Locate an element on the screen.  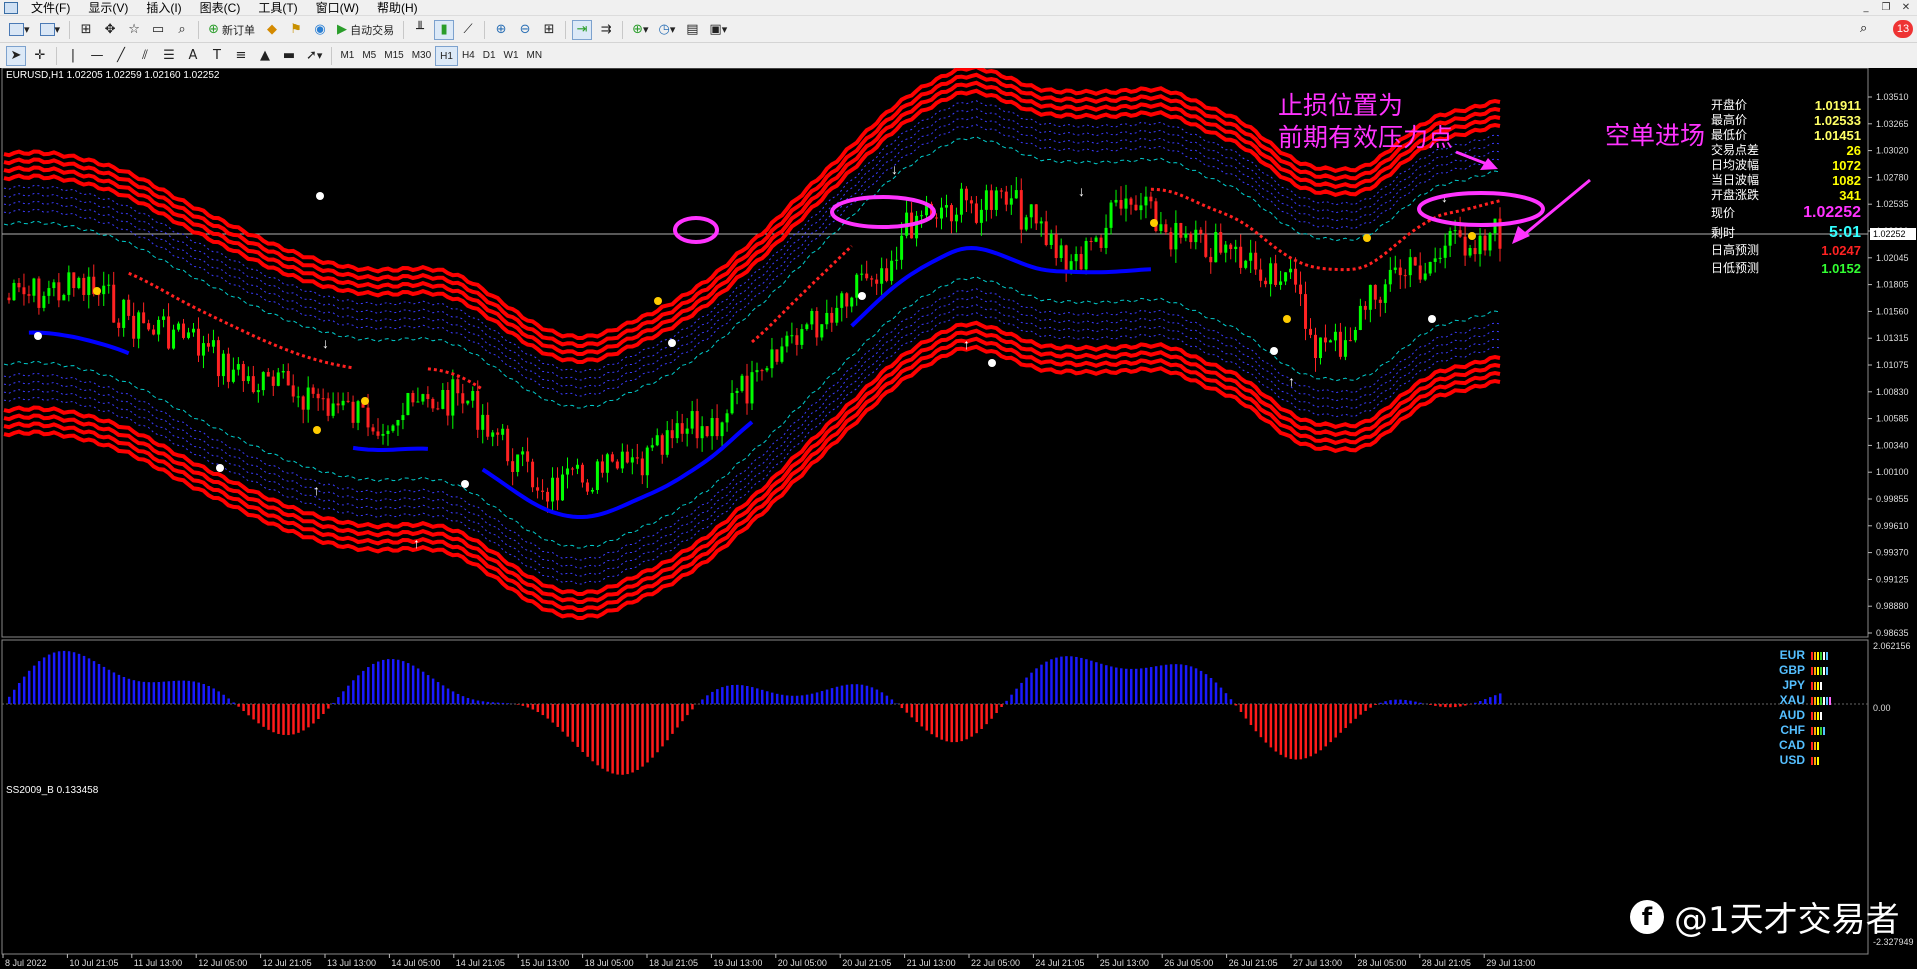
close-icon: ✕ is located at coordinates (1906, 8).